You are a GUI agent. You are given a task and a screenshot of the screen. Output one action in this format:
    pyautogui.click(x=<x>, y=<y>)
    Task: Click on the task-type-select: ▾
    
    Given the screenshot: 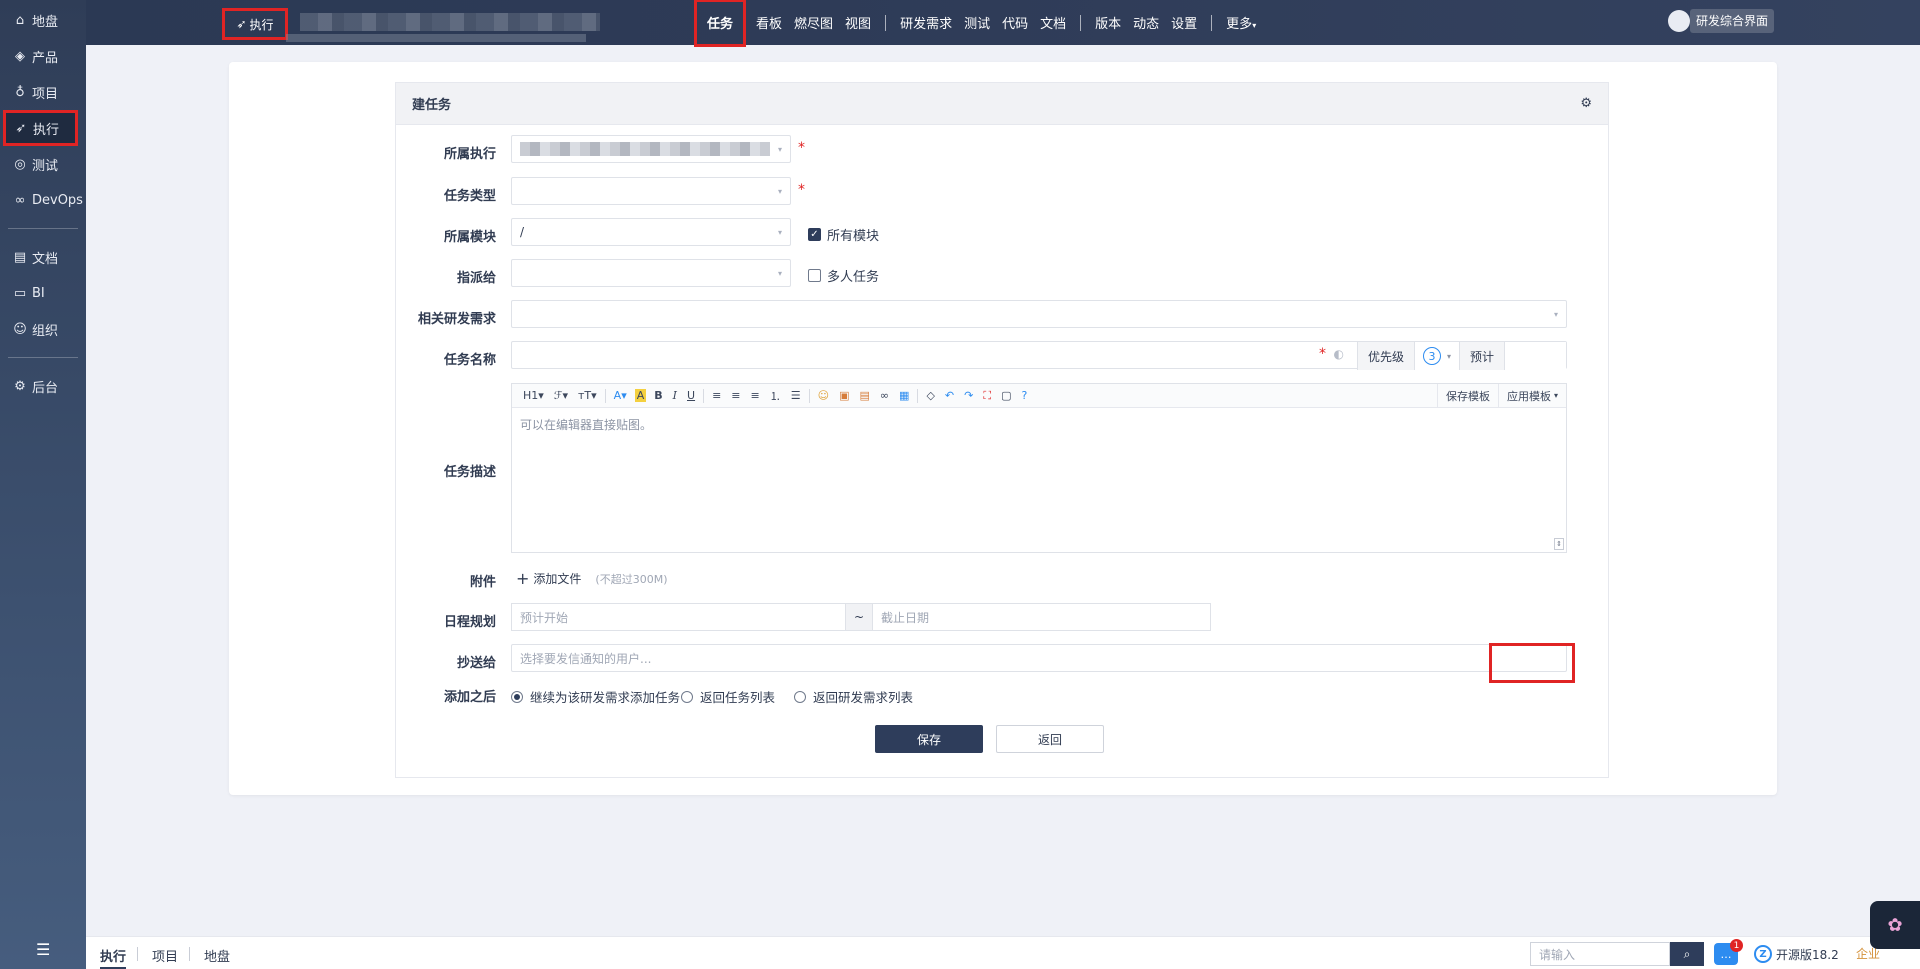 What is the action you would take?
    pyautogui.click(x=651, y=191)
    